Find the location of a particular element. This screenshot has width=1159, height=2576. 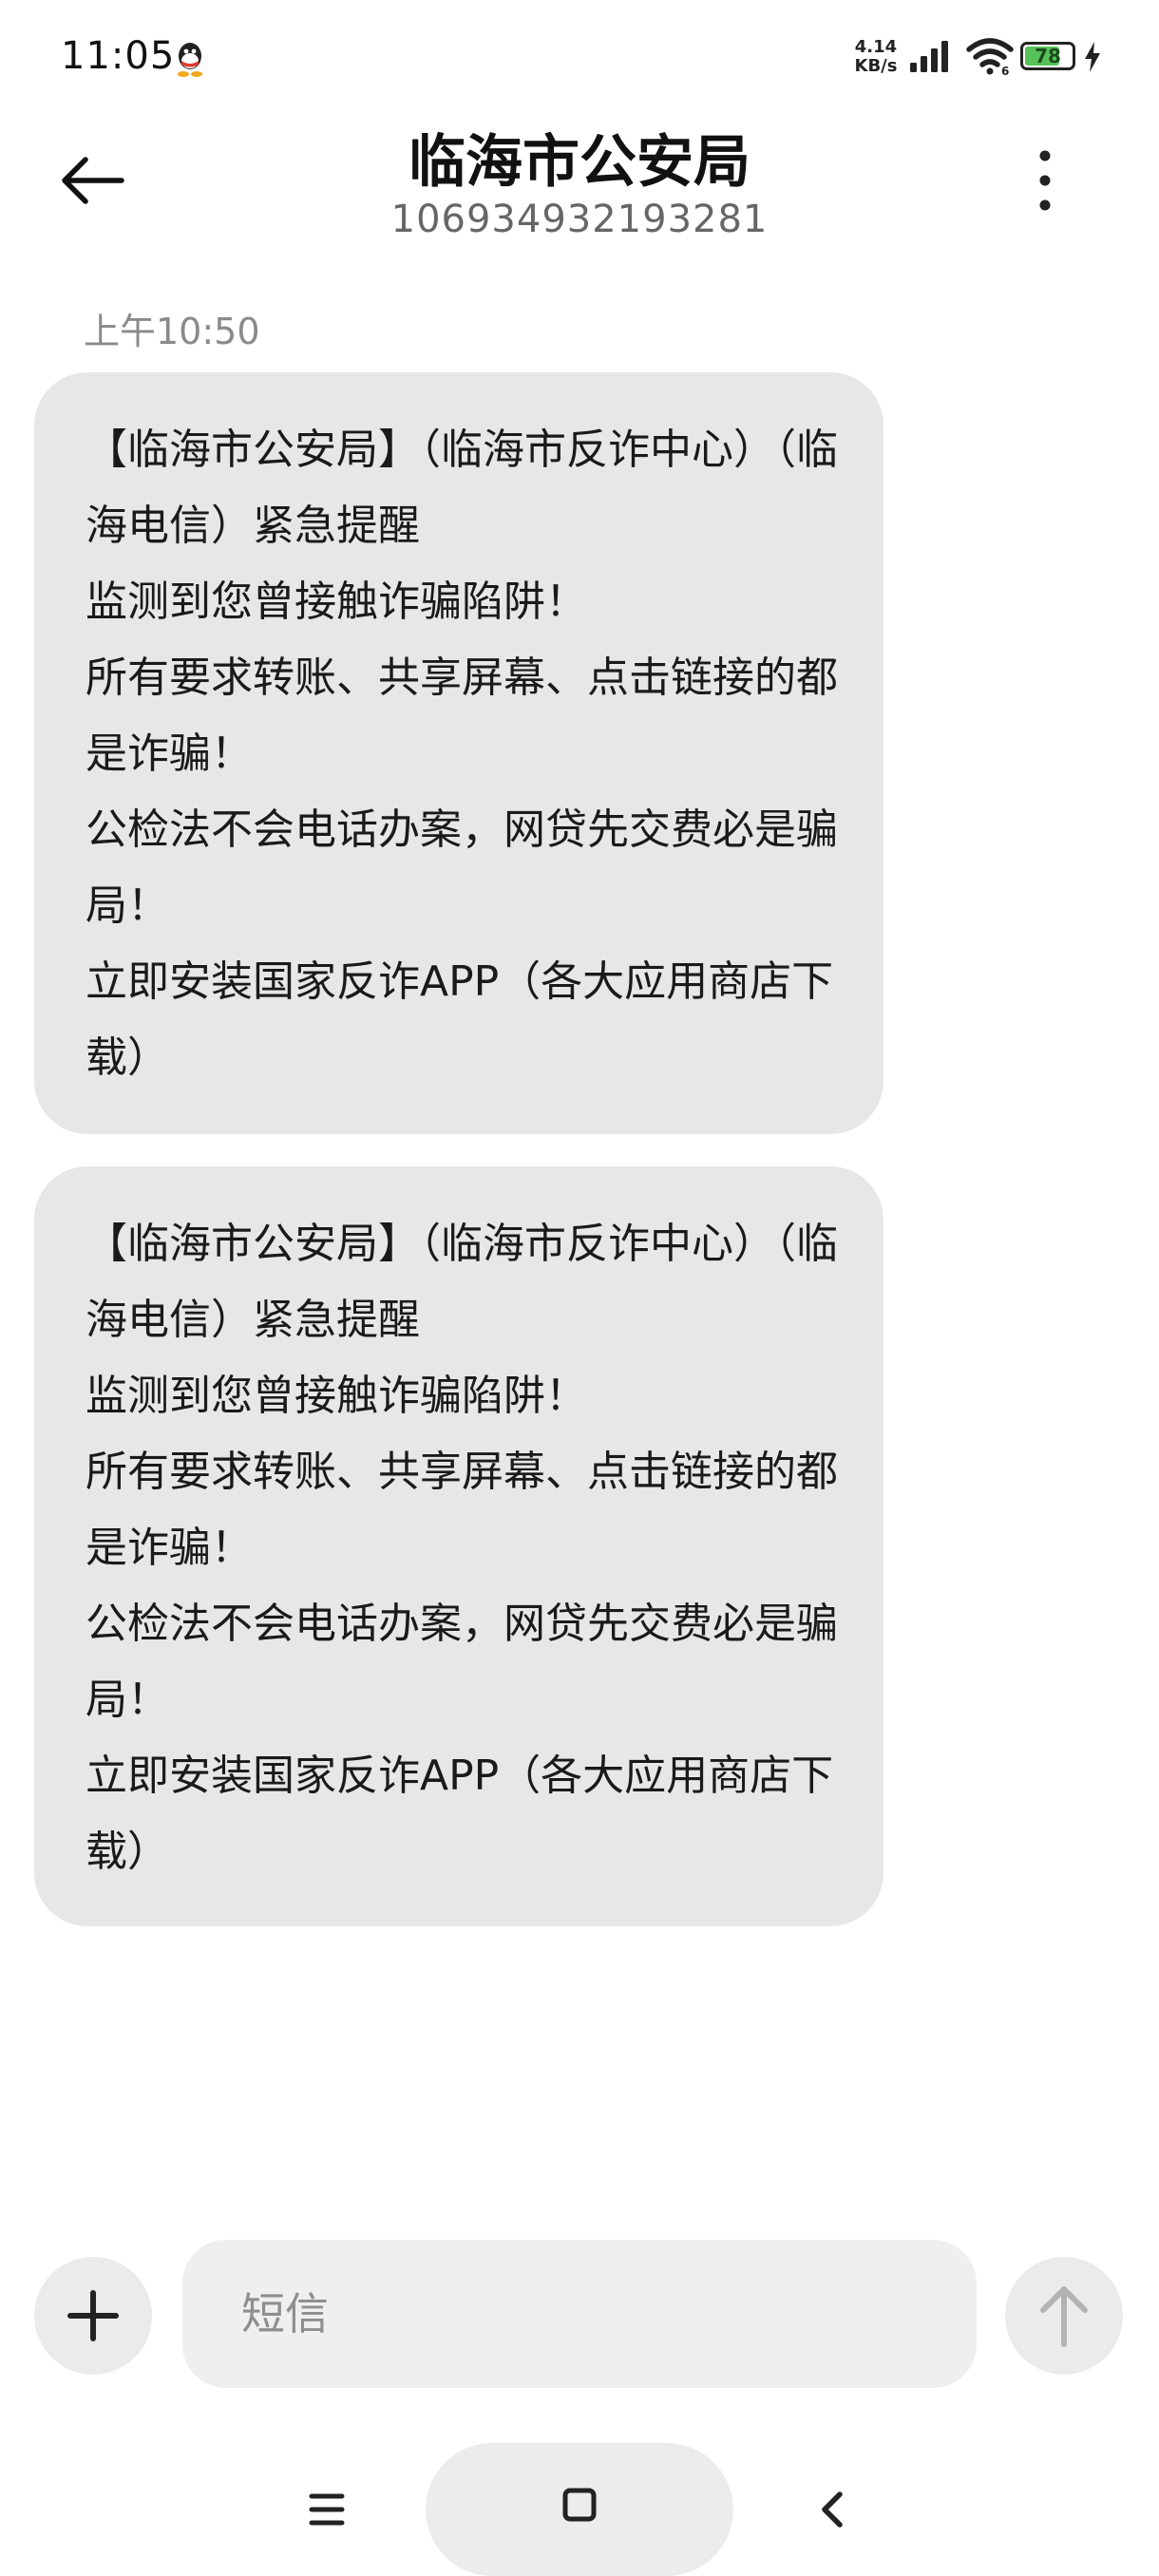

contact-title: 临海市公安局 is located at coordinates (579, 162).